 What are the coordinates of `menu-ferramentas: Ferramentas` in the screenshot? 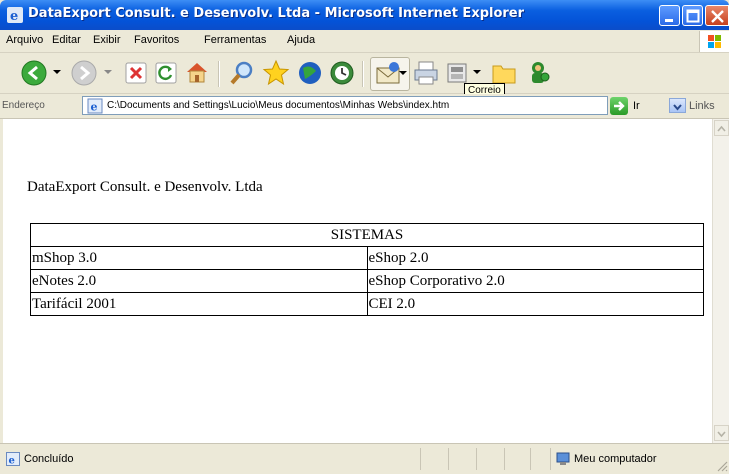 It's located at (235, 40).